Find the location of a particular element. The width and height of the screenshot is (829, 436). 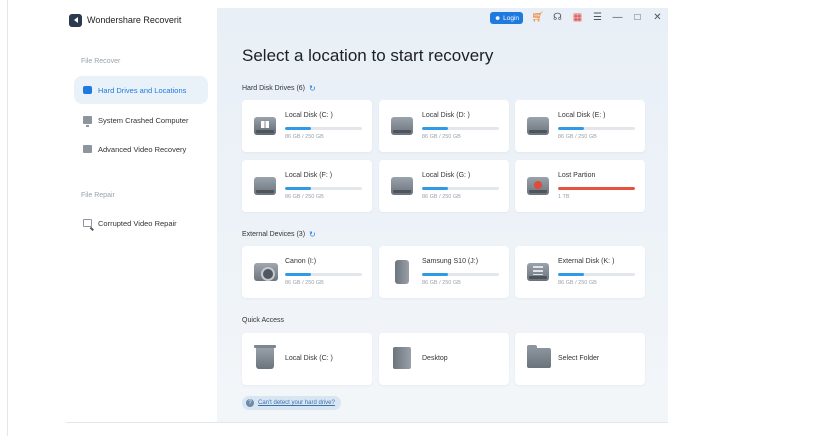

video-repair-icon is located at coordinates (87, 223).